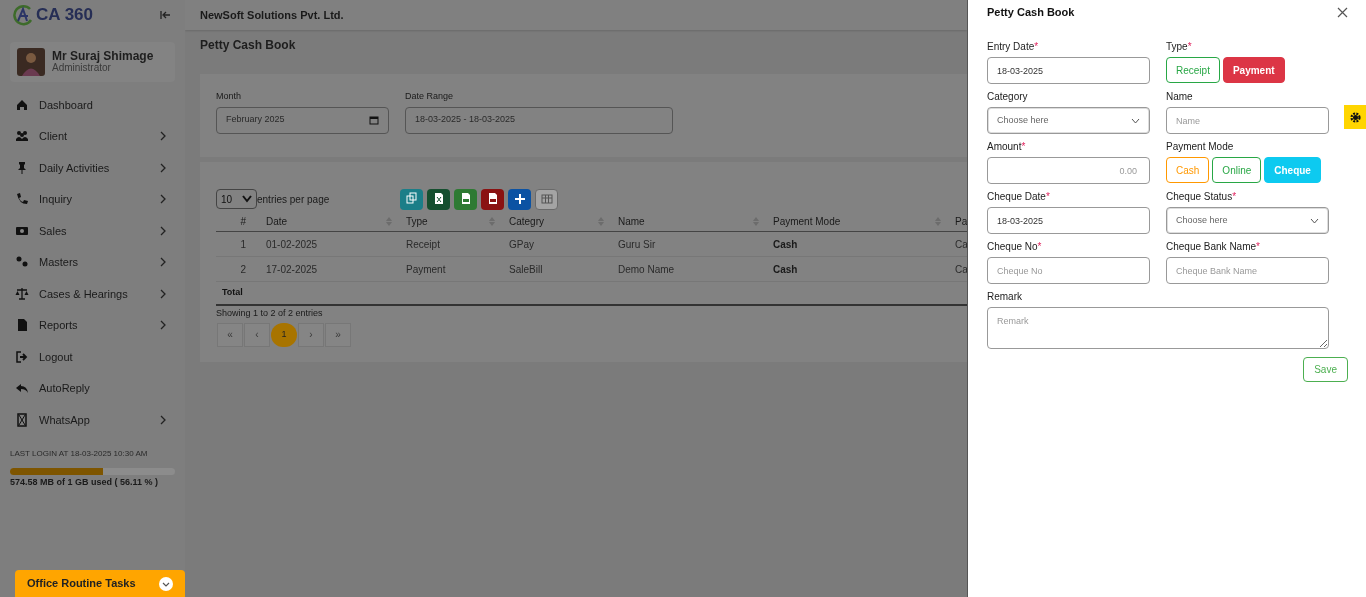 The height and width of the screenshot is (597, 1366). What do you see at coordinates (956, 221) in the screenshot?
I see `column-header: Pa` at bounding box center [956, 221].